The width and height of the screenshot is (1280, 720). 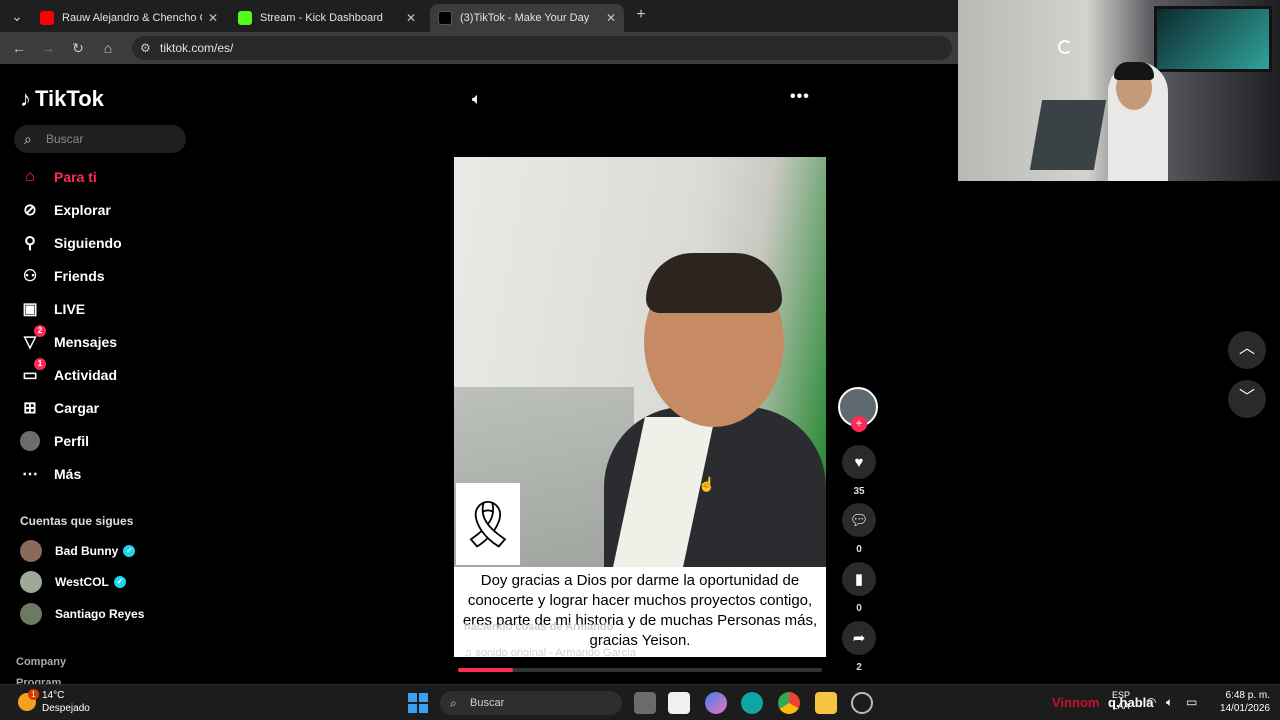 I want to click on weather-condition: Despejado, so click(x=66, y=708).